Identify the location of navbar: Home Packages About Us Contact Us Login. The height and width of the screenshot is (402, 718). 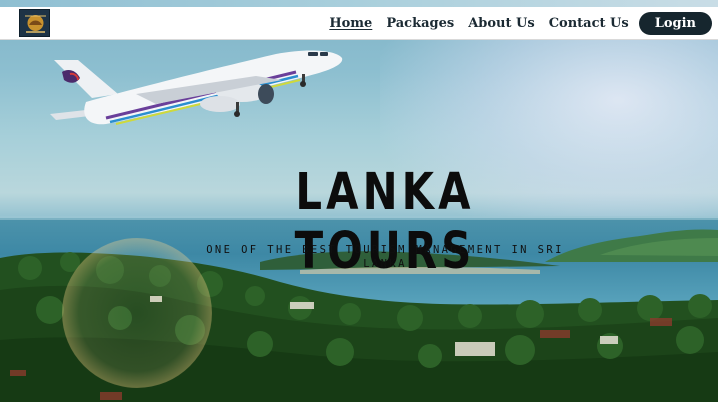
(359, 23).